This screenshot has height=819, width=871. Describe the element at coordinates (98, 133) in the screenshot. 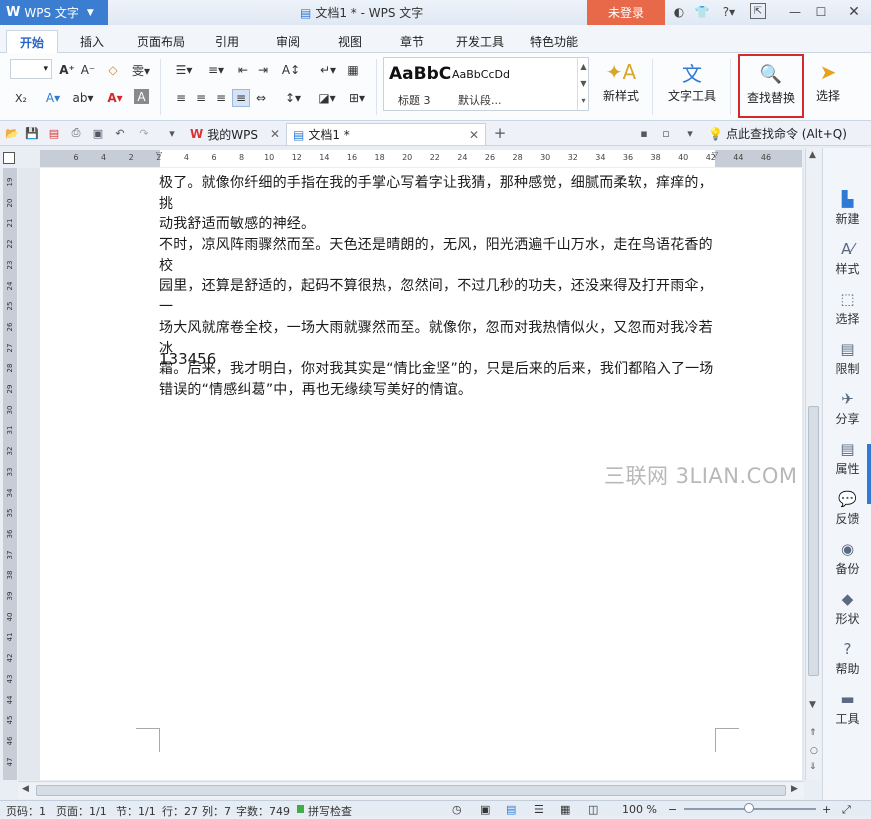

I see `print-preview-icon: ▣` at that location.